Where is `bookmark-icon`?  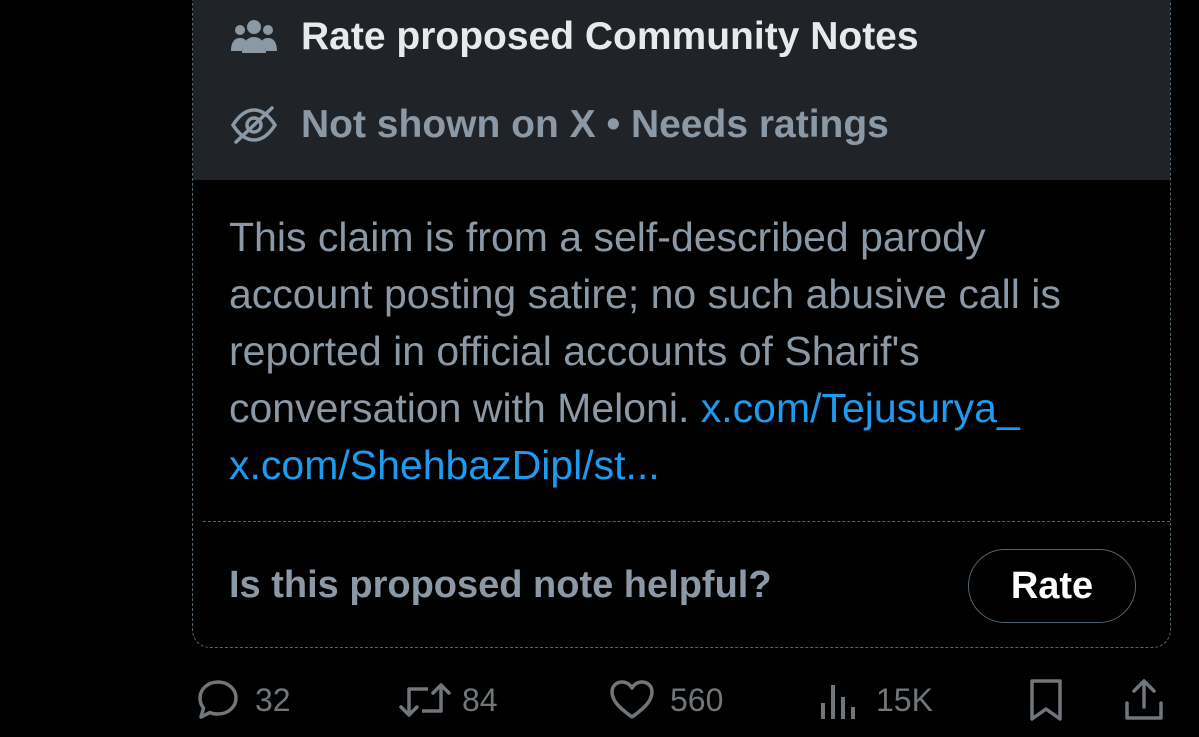 bookmark-icon is located at coordinates (1046, 700).